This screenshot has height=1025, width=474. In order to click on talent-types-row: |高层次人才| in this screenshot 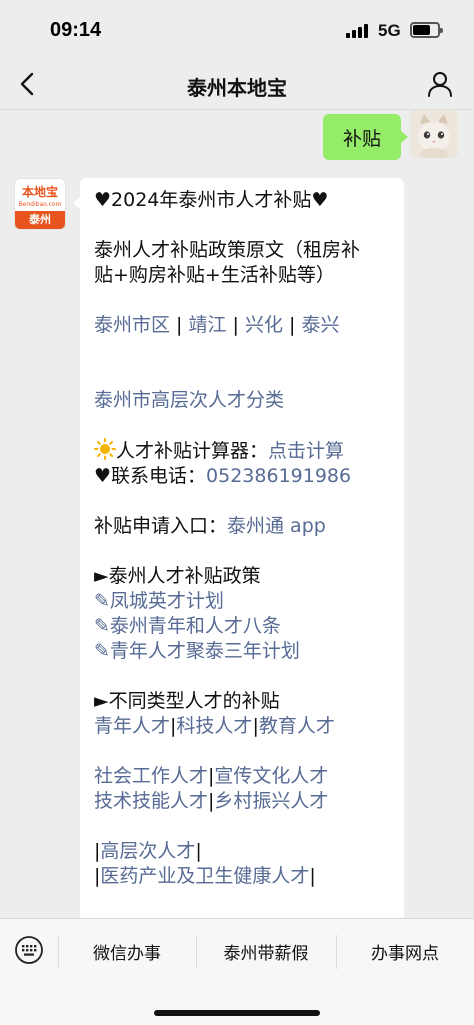, I will do `click(148, 851)`.